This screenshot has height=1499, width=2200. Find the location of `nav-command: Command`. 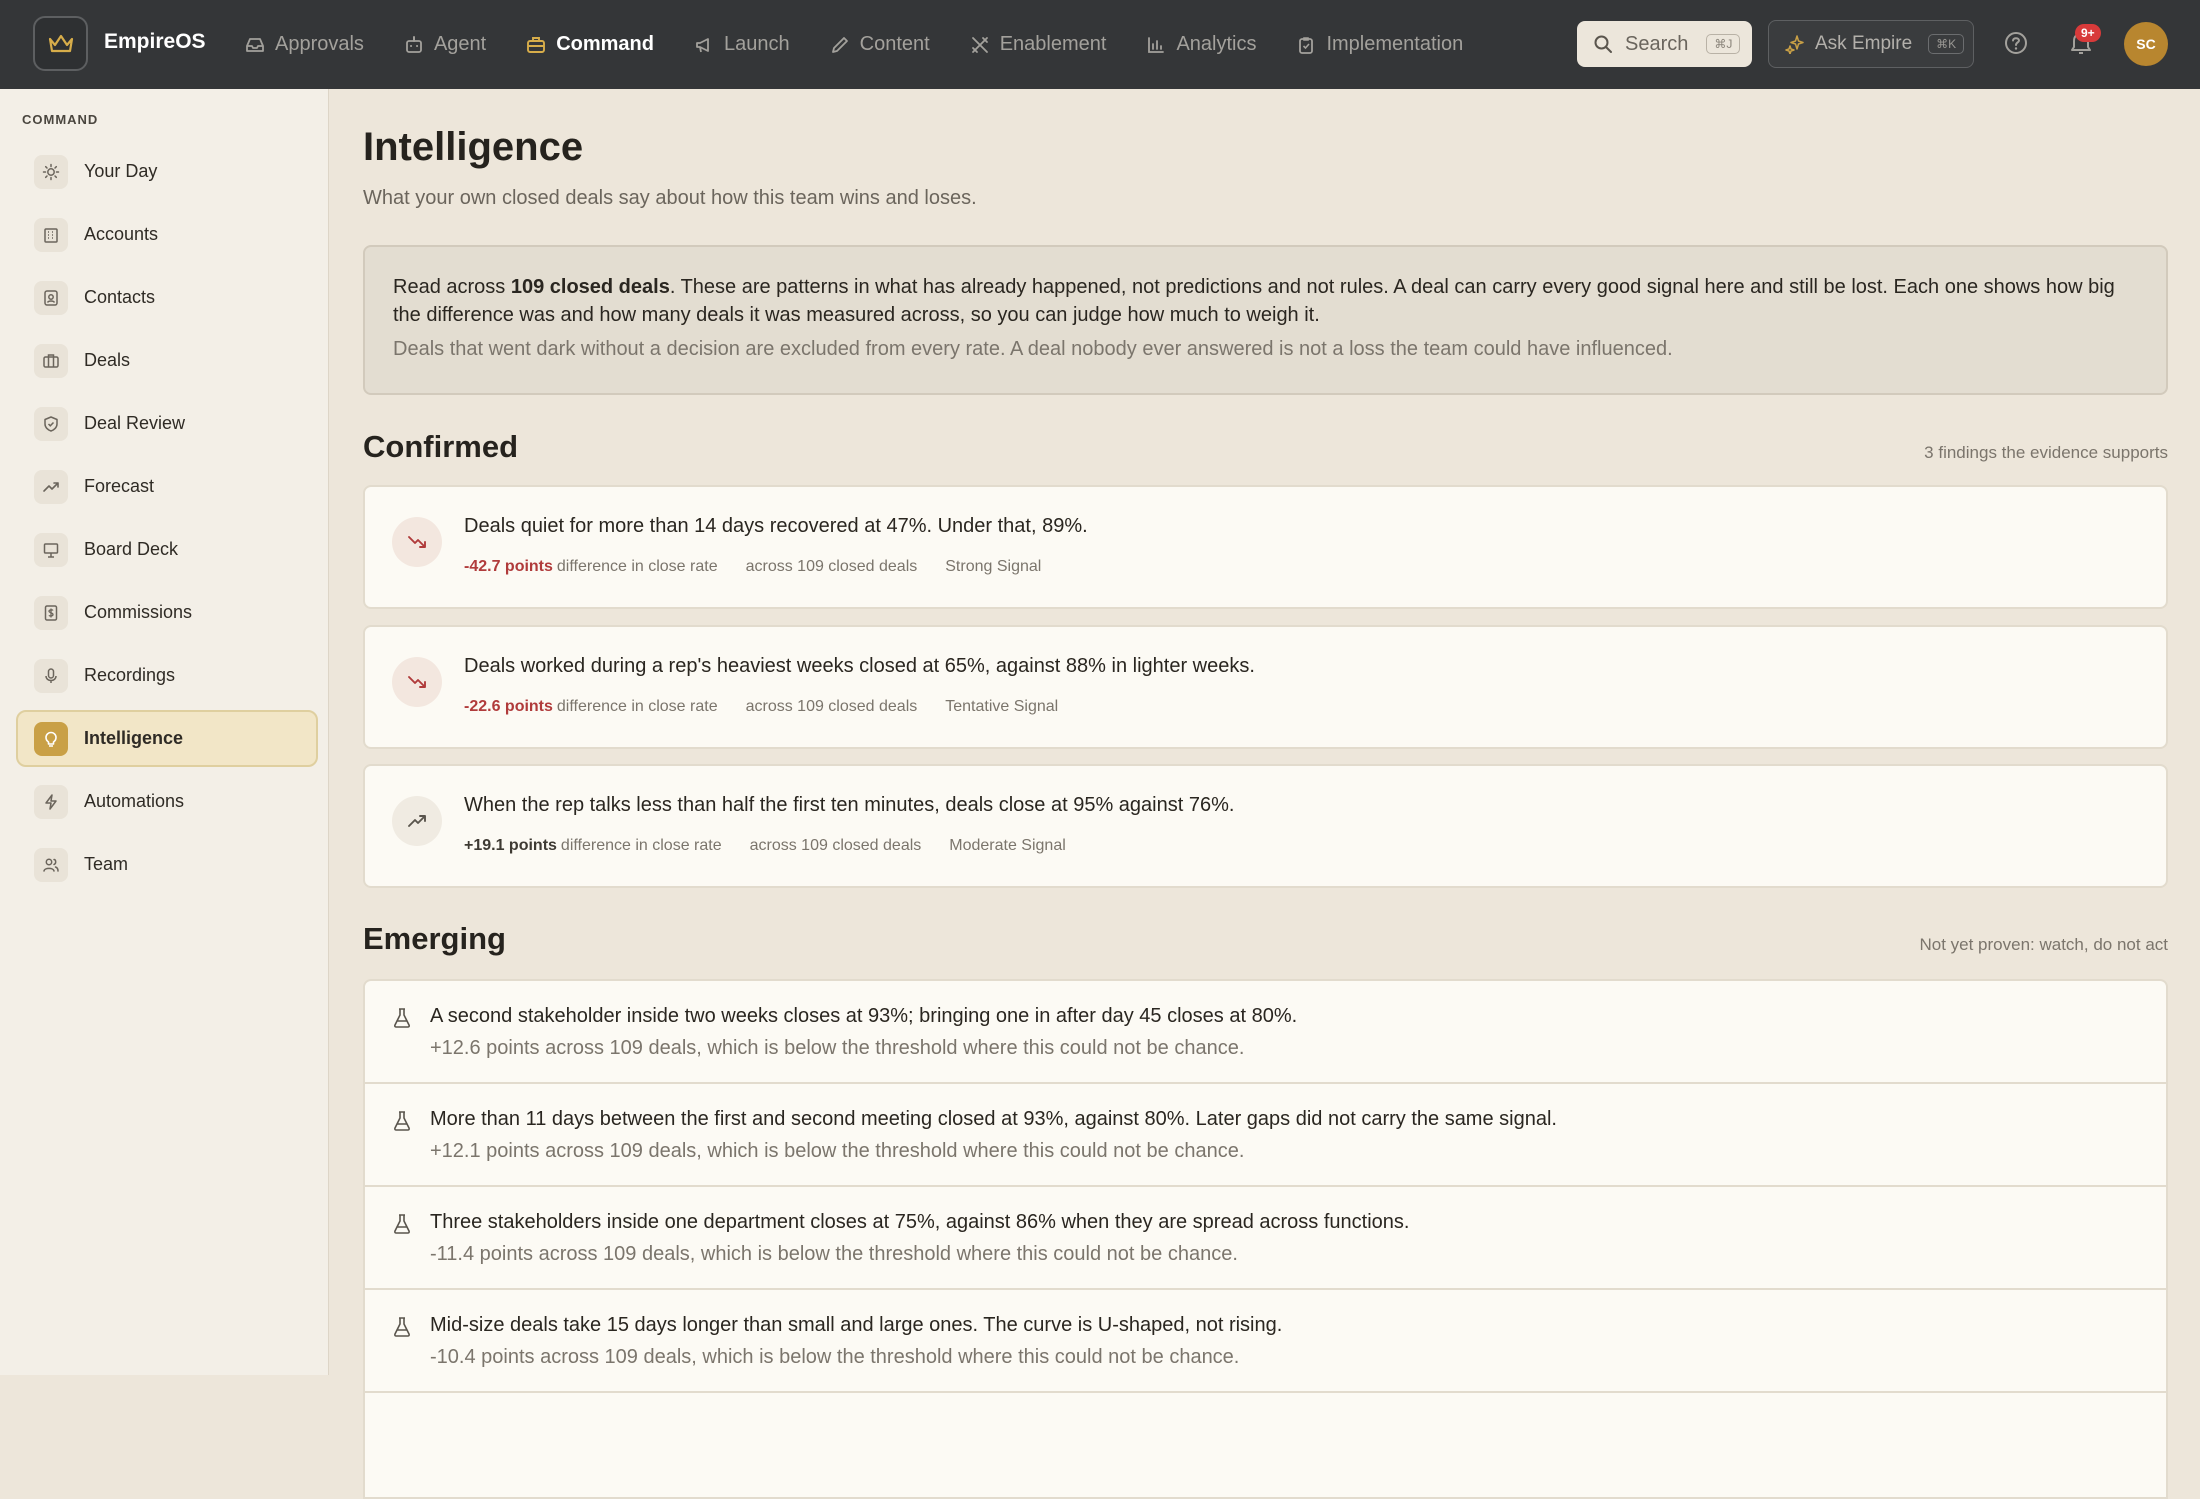

nav-command: Command is located at coordinates (590, 44).